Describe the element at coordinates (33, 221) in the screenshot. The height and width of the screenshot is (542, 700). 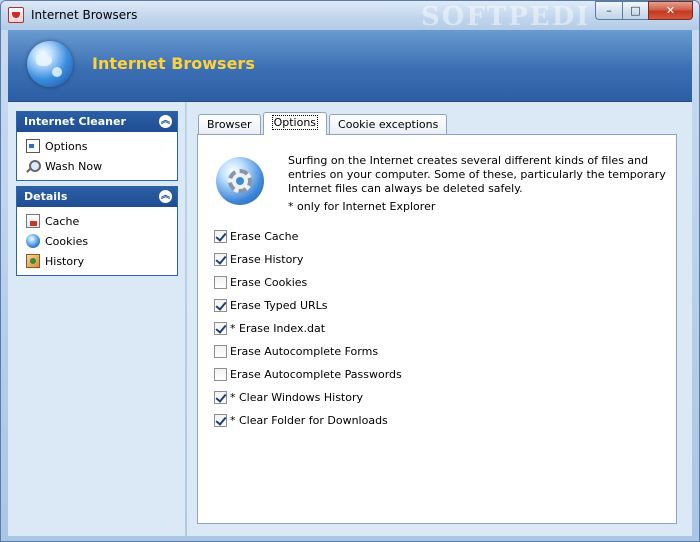
I see `cache-icon` at that location.